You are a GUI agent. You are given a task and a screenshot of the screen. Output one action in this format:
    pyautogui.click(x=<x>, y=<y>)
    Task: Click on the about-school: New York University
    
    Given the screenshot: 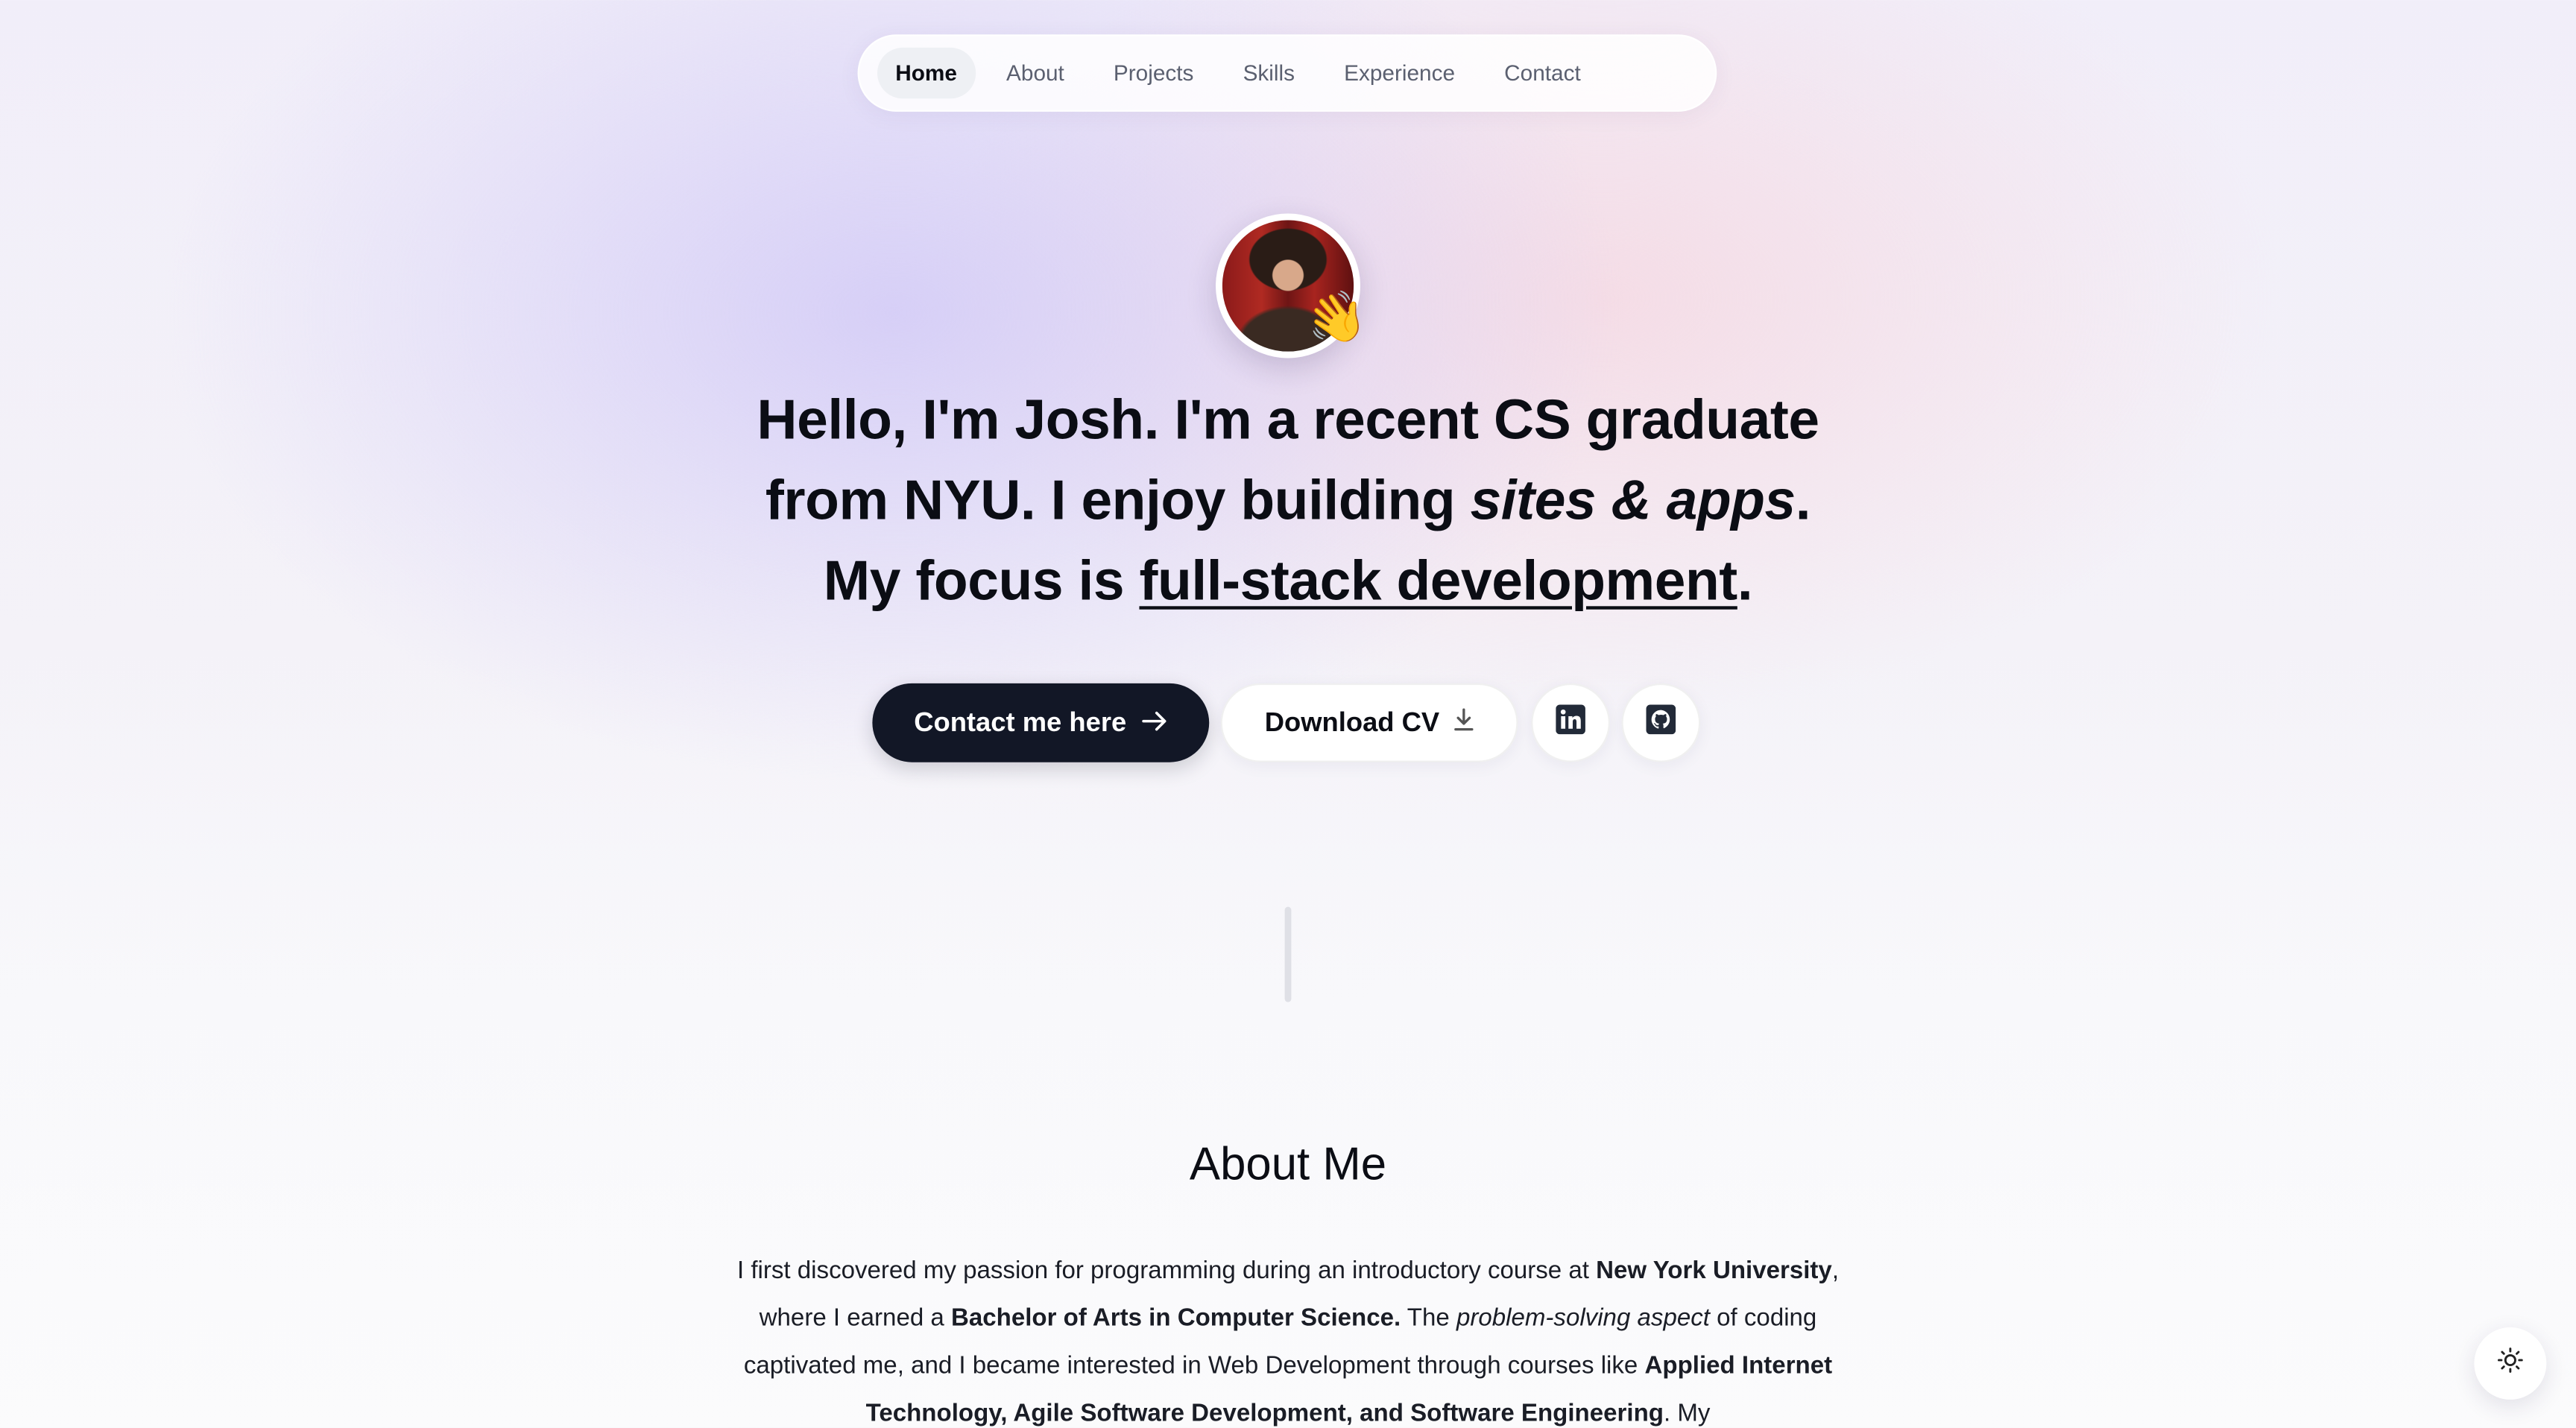 What is the action you would take?
    pyautogui.click(x=1714, y=1271)
    